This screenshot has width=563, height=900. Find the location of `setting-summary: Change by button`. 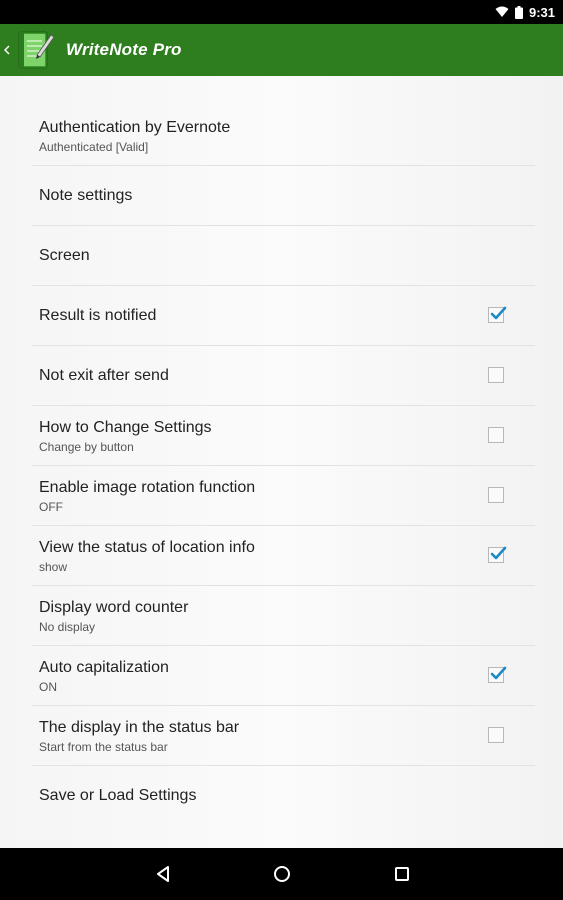

setting-summary: Change by button is located at coordinates (86, 447).